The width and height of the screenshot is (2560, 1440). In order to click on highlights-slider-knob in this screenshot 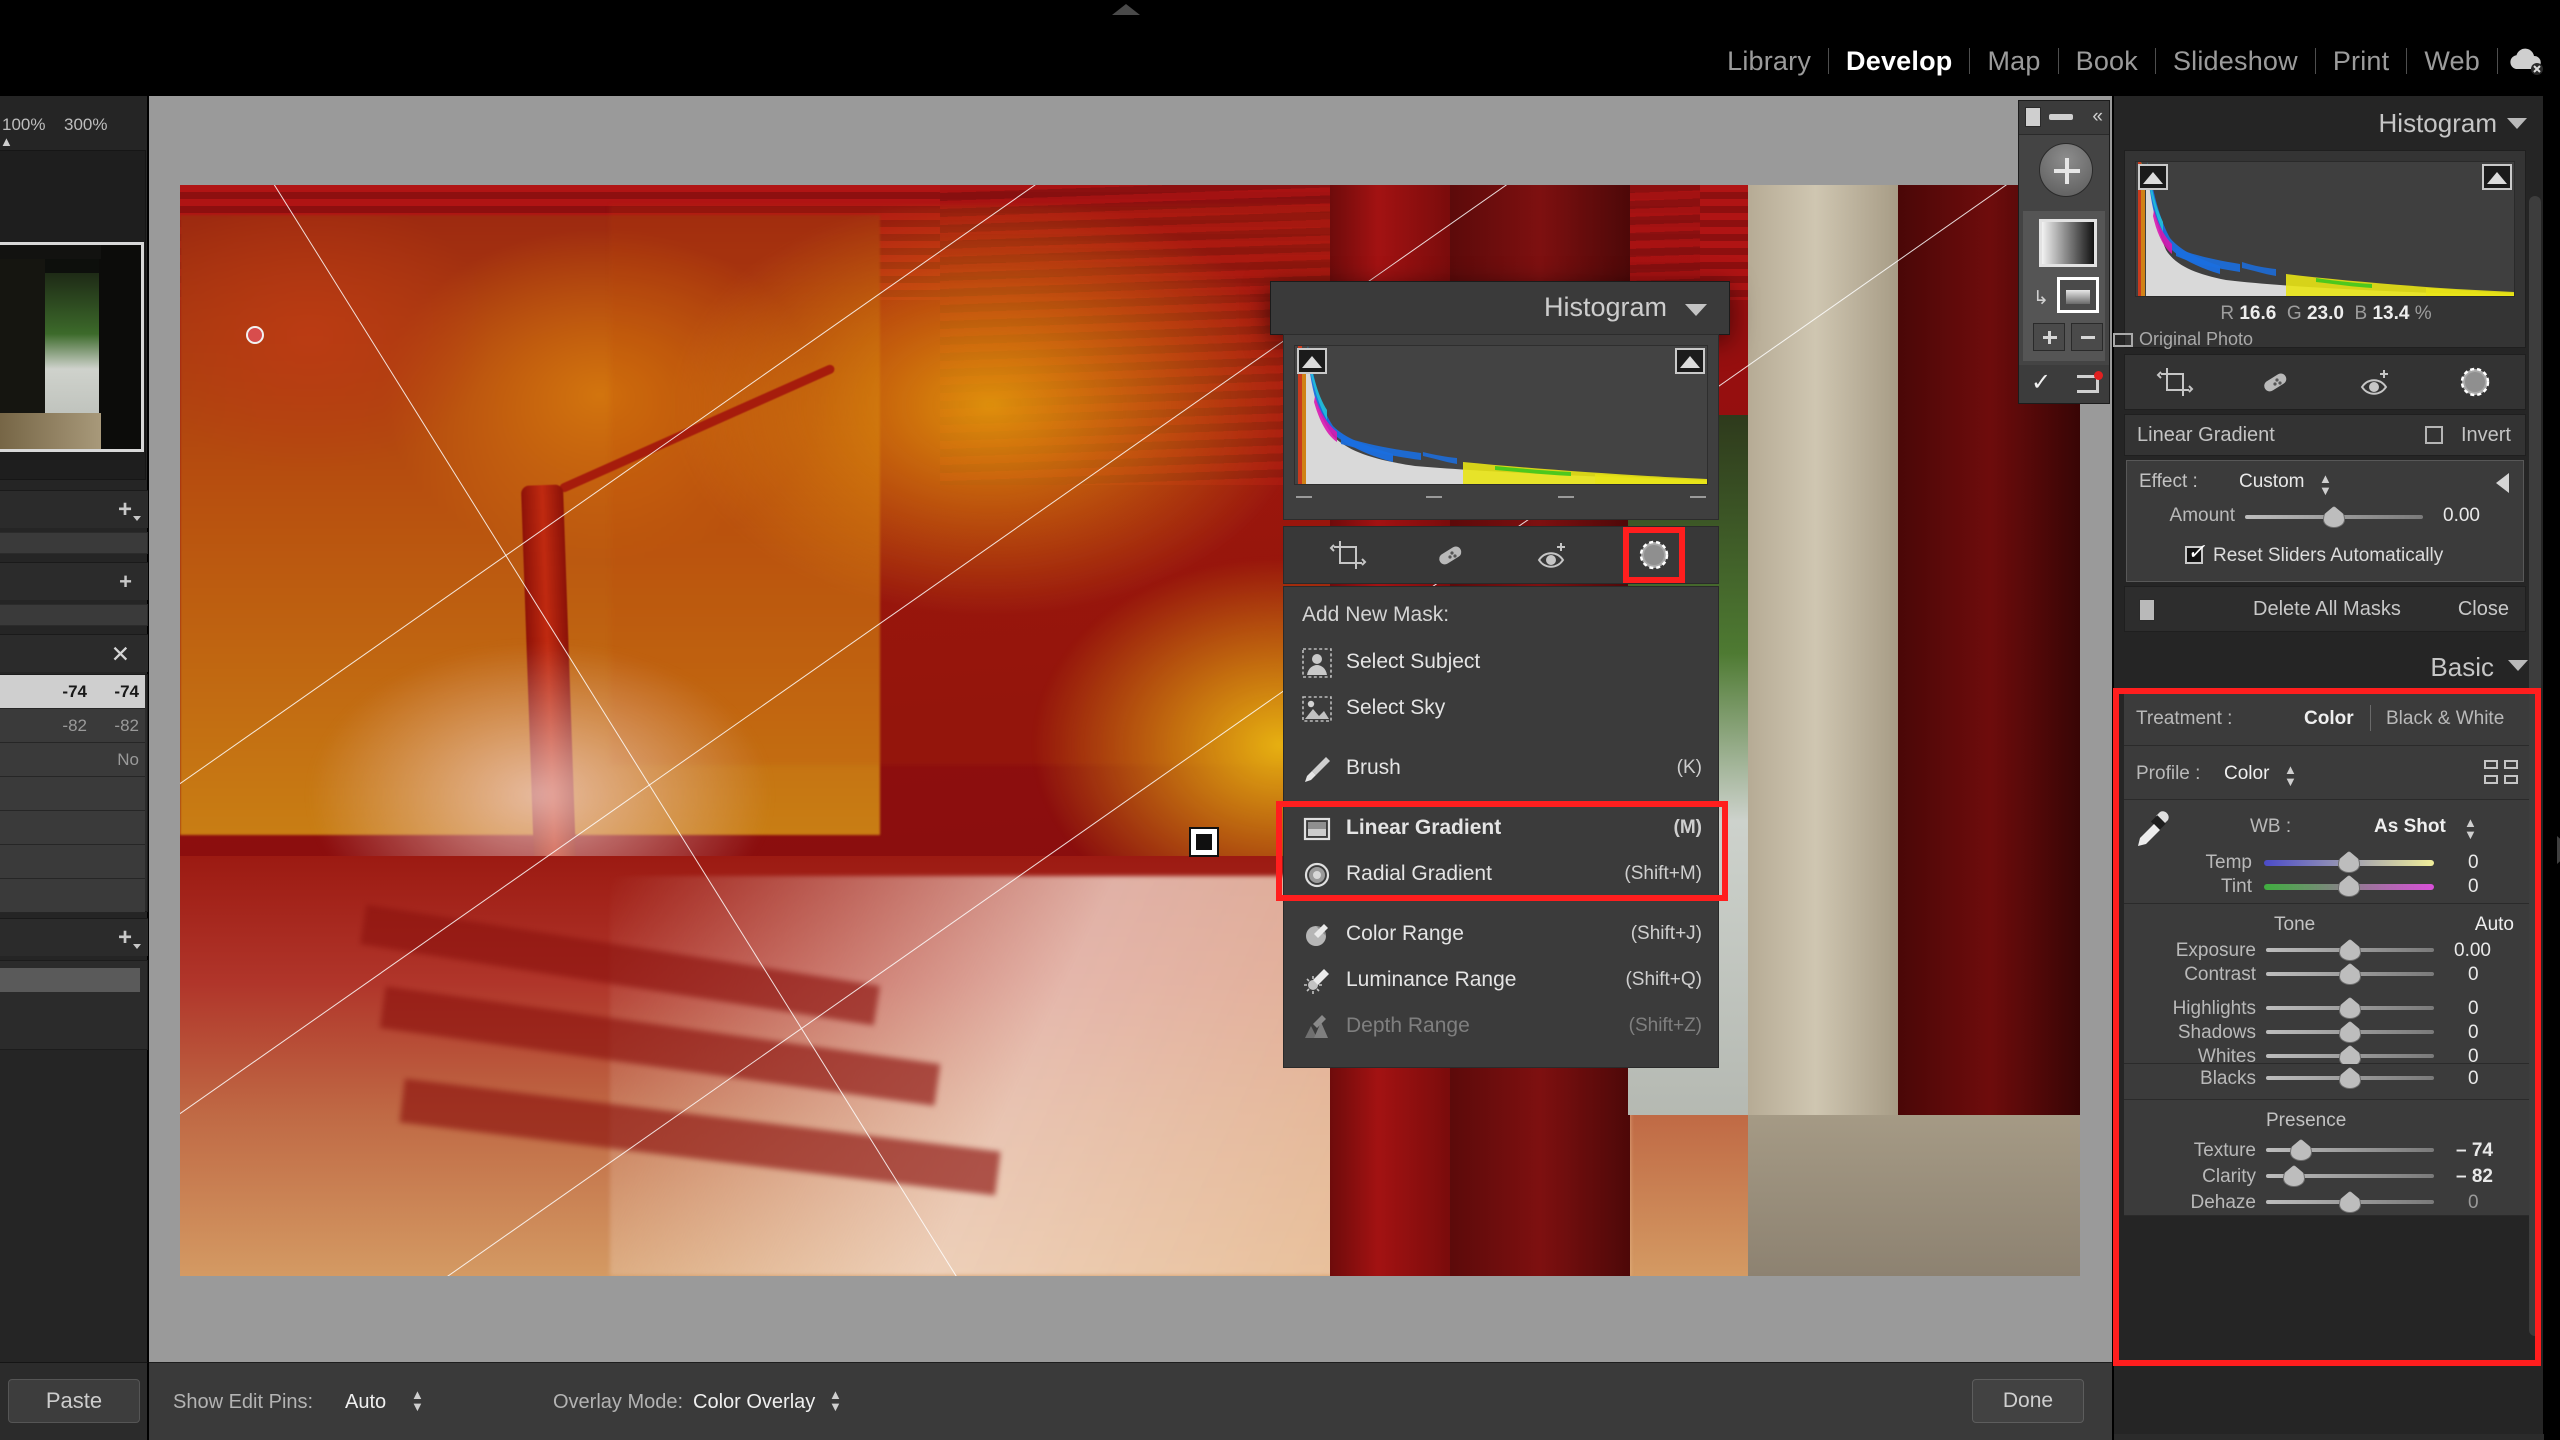, I will do `click(2350, 1008)`.